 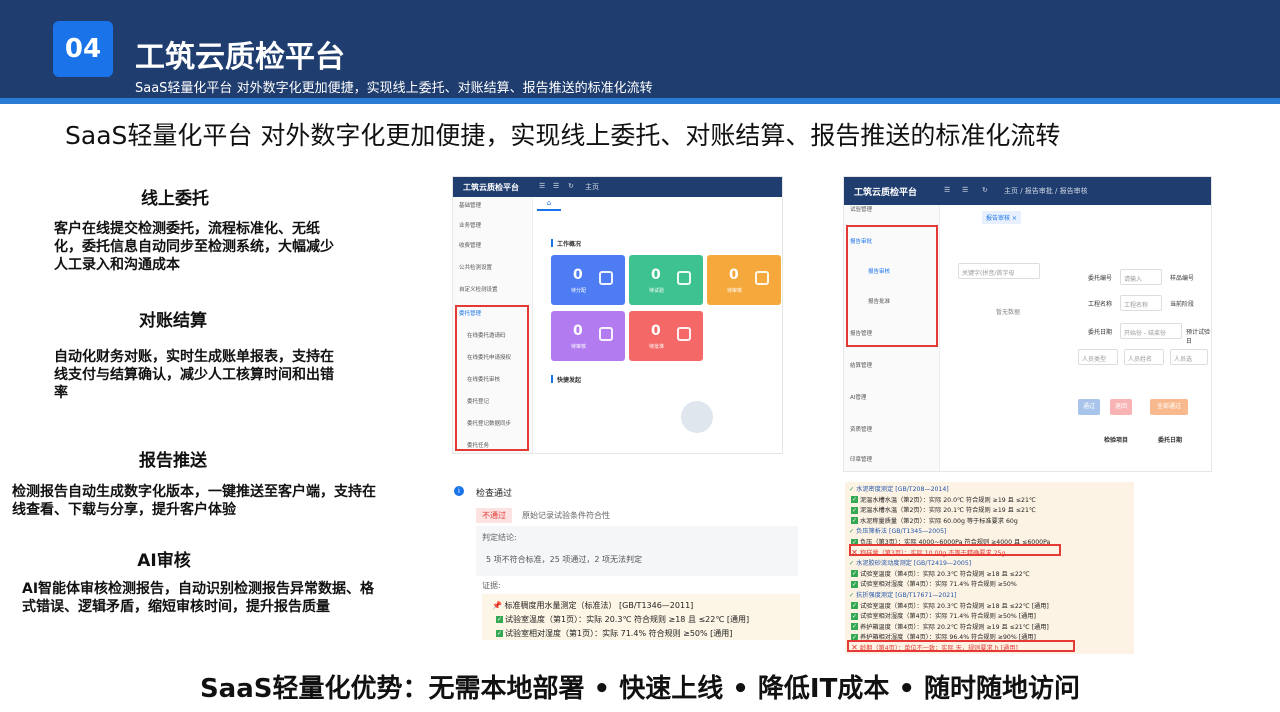 I want to click on home-tab-icon: ⌂, so click(x=549, y=205).